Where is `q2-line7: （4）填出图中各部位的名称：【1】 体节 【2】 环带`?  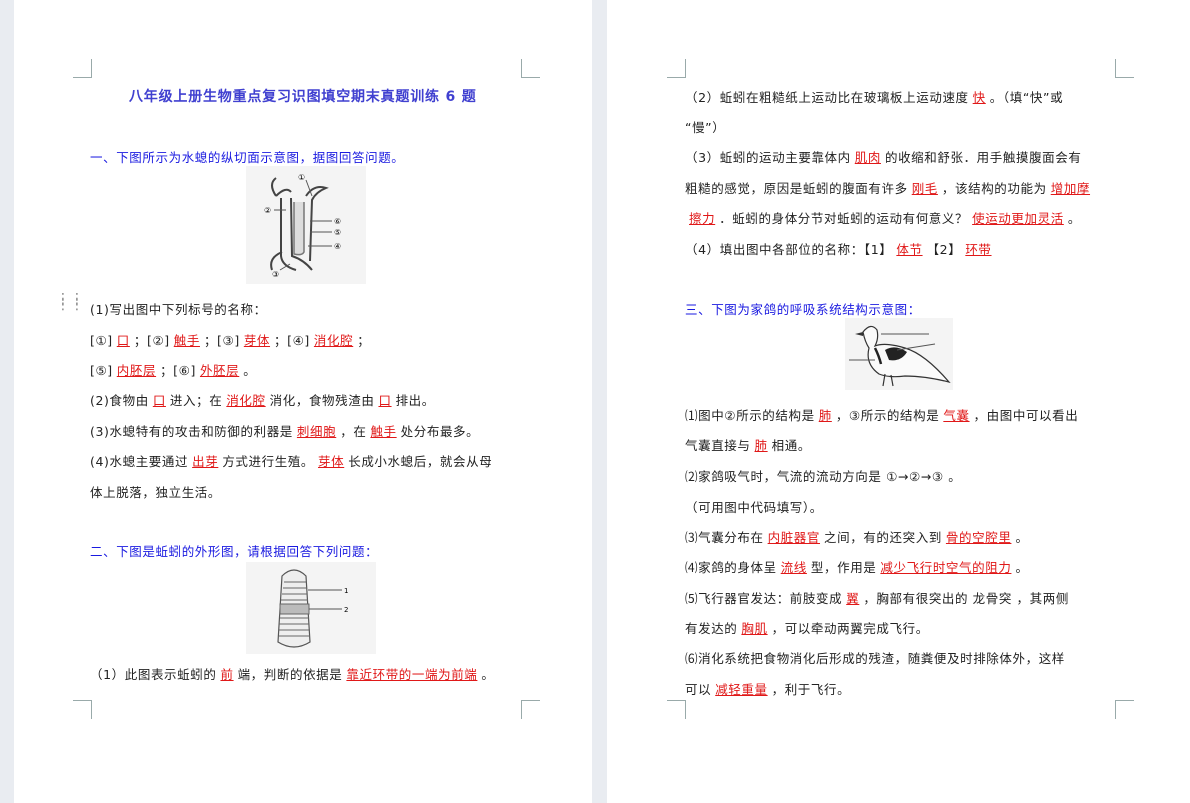 q2-line7: （4）填出图中各部位的名称：【1】 体节 【2】 环带 is located at coordinates (840, 248).